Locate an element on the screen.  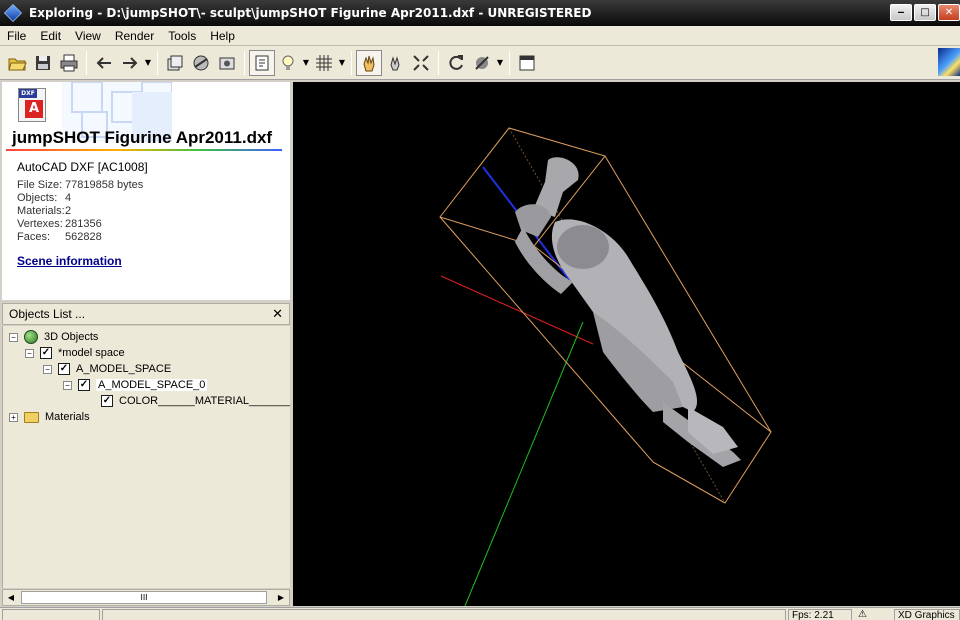
toolbar: ▼ ▼ ▼ ▼ is located at coordinates (480, 63).